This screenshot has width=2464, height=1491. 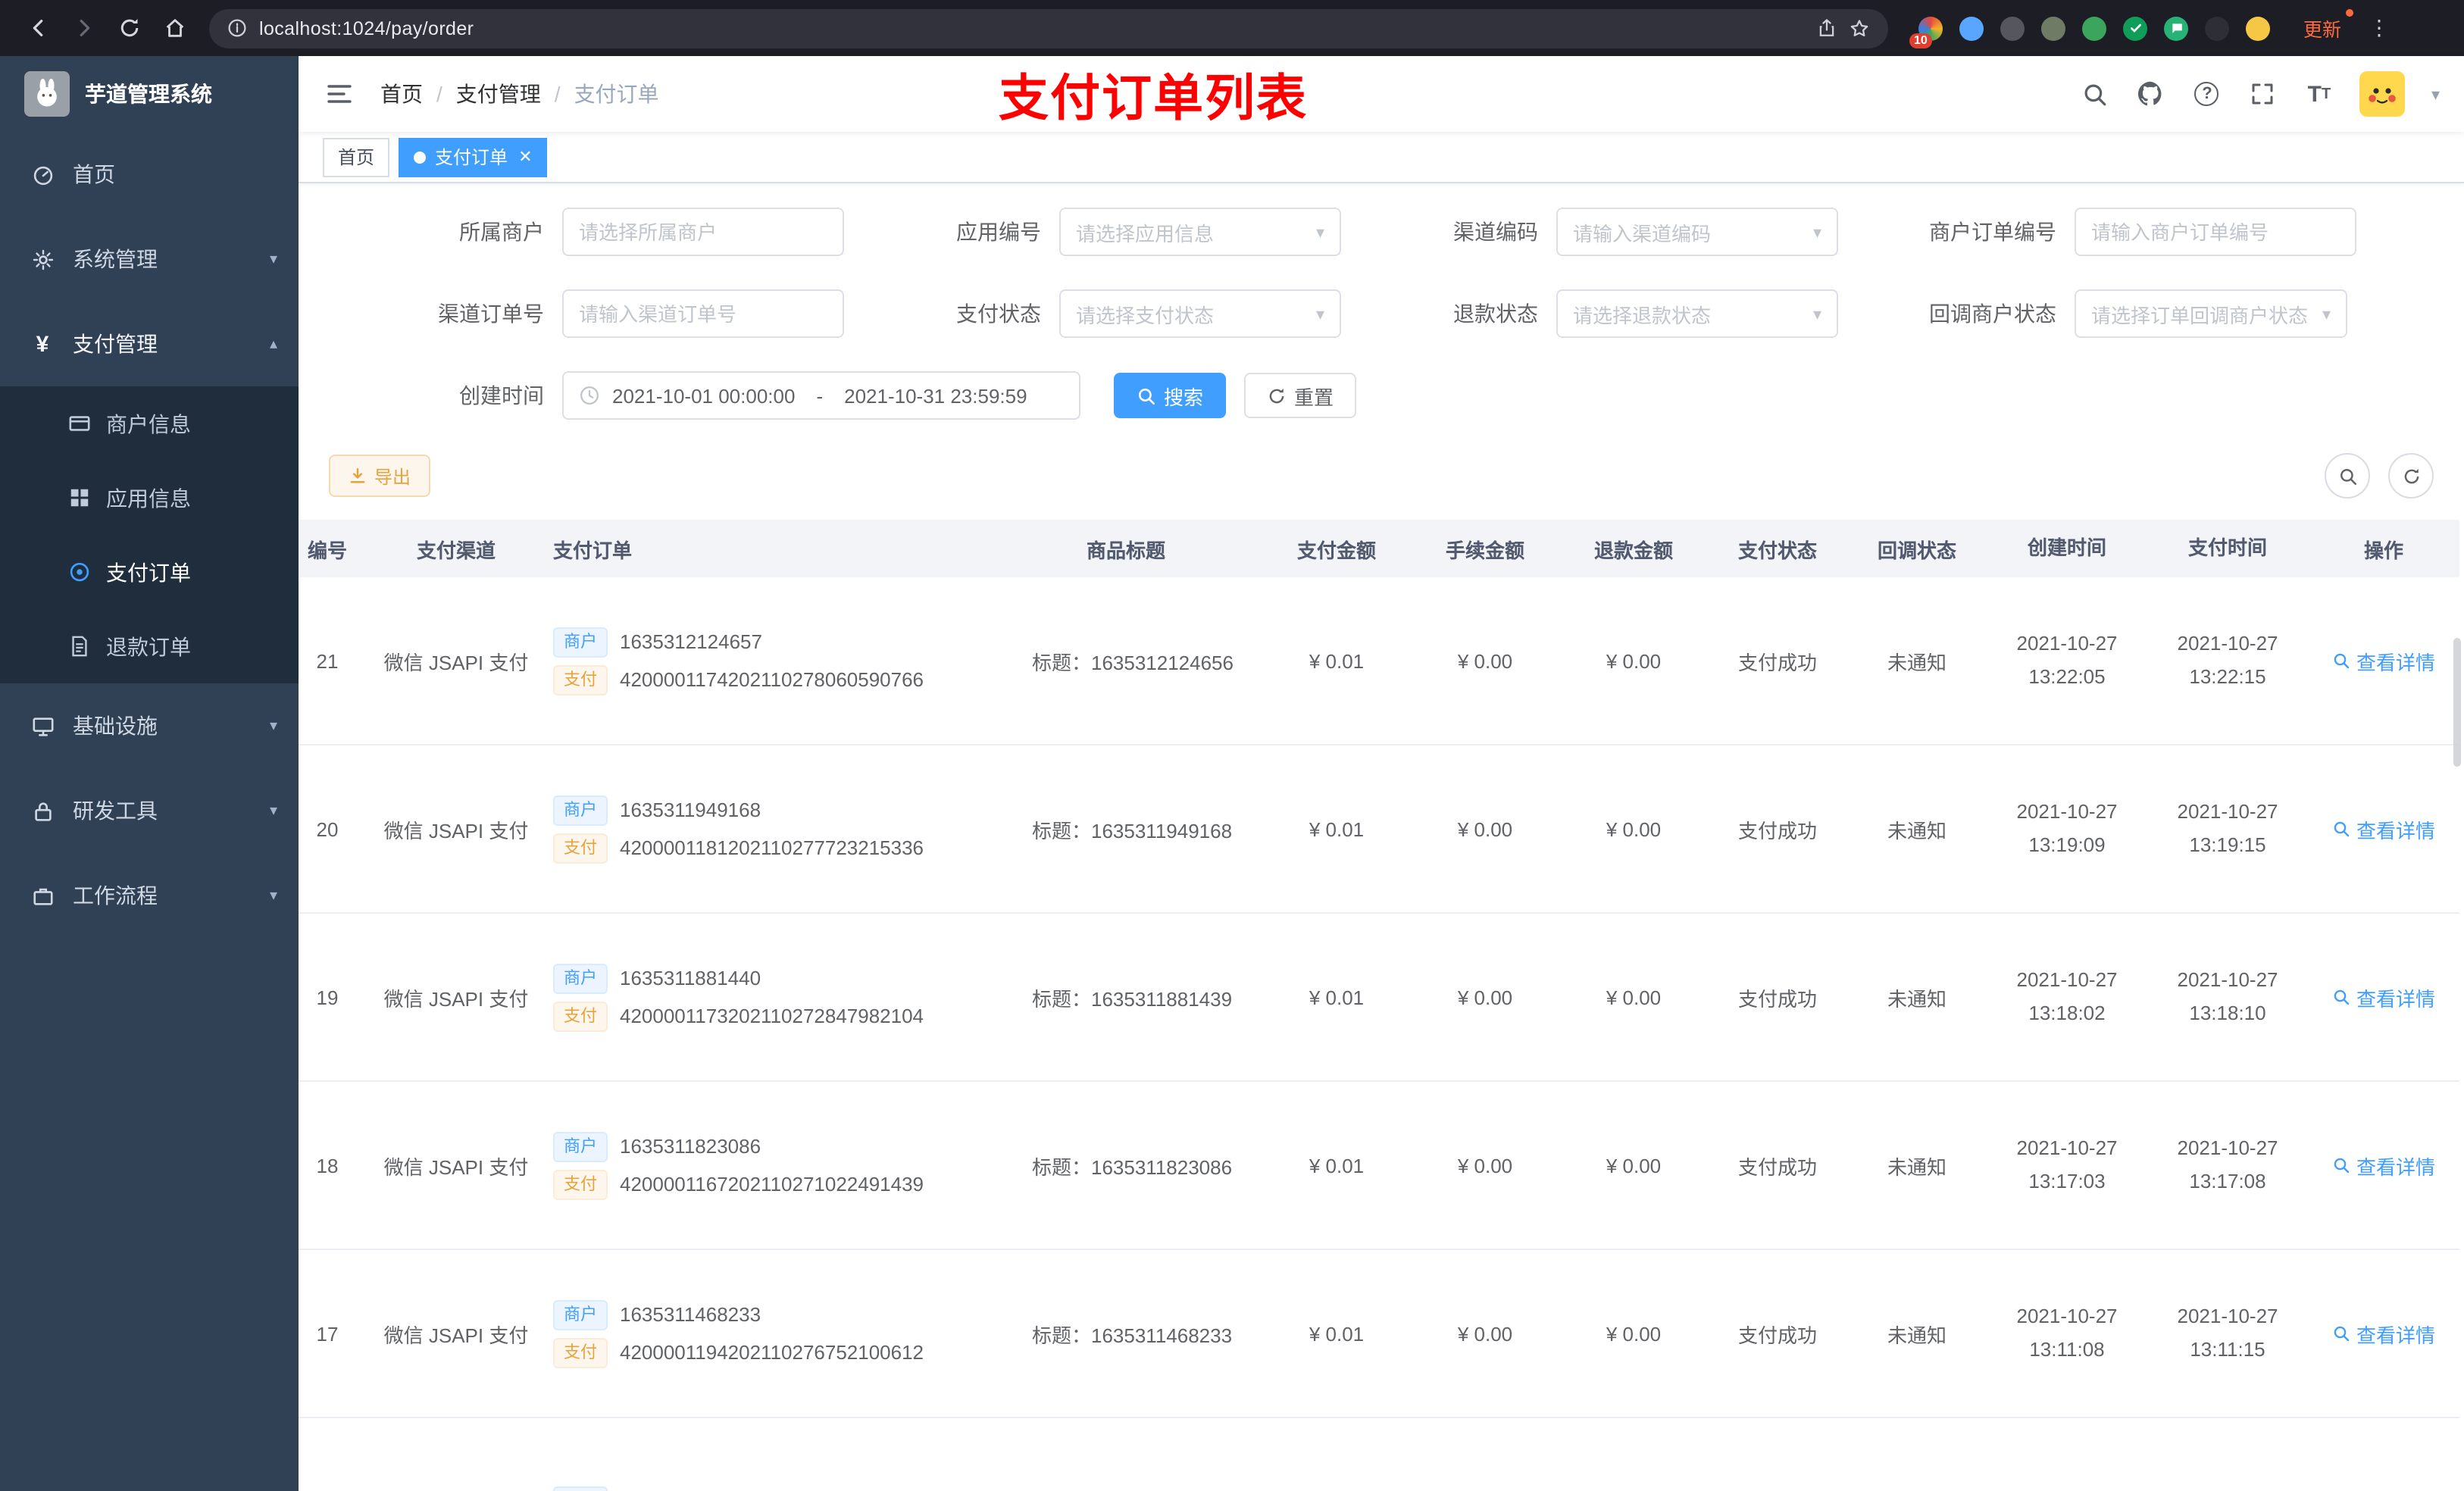 What do you see at coordinates (2435, 94) in the screenshot?
I see `avatar-caret-icon: ▾` at bounding box center [2435, 94].